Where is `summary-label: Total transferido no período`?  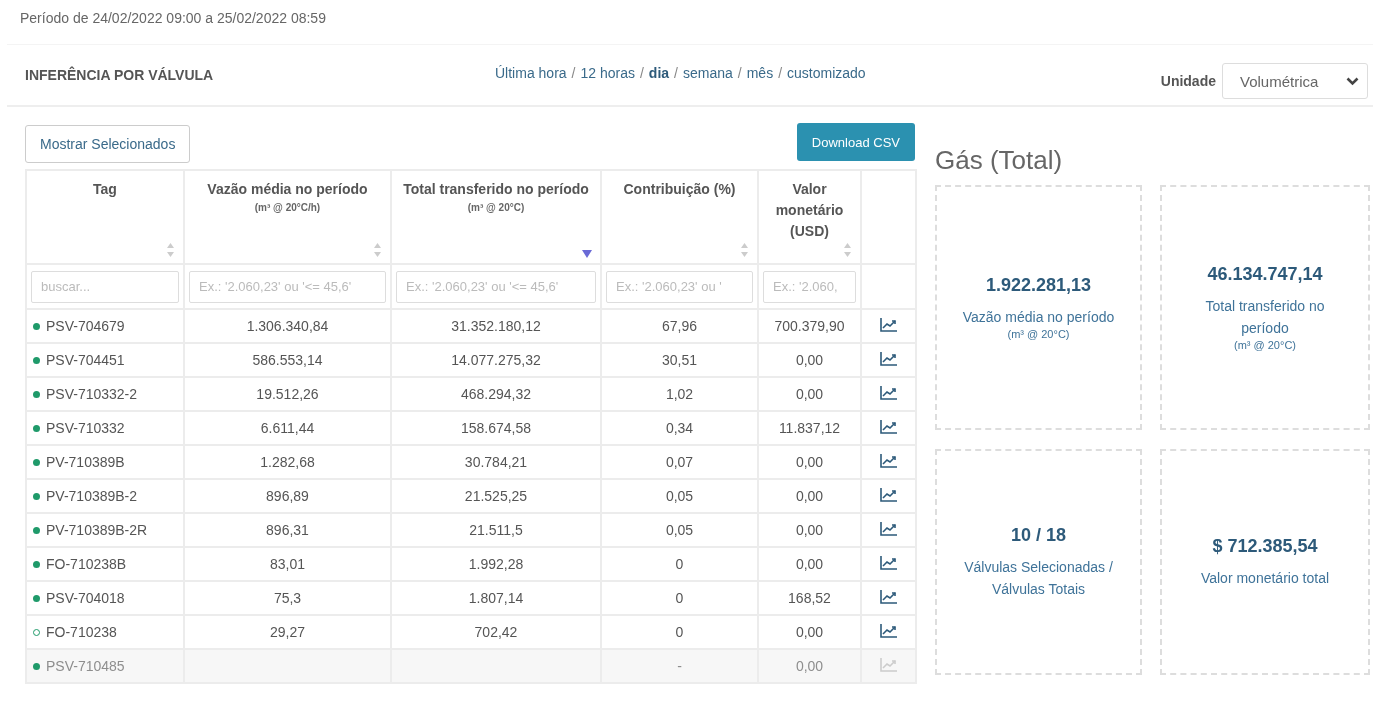
summary-label: Total transferido no período is located at coordinates (1265, 317).